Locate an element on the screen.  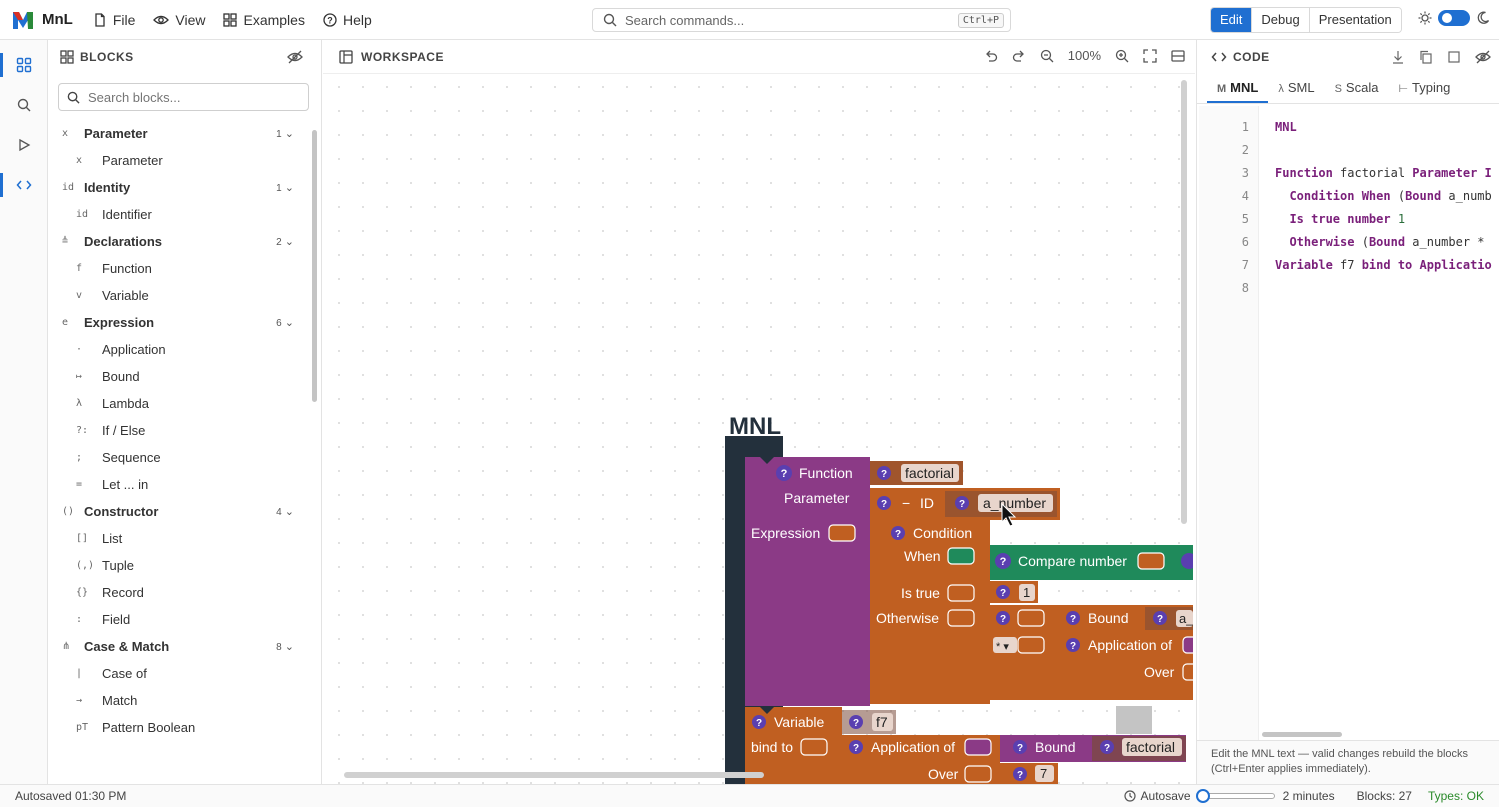
category-count: 4 is located at coordinates (285, 511).